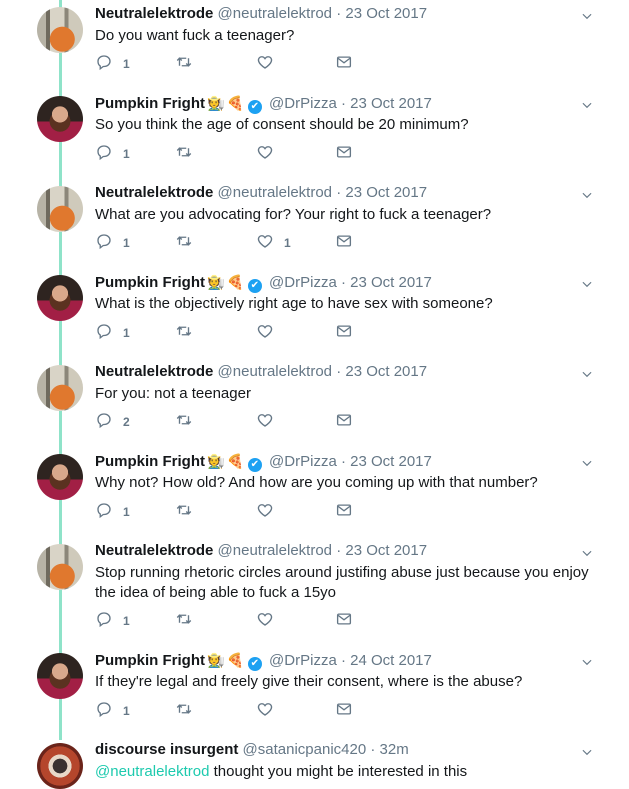 The width and height of the screenshot is (629, 789). What do you see at coordinates (254, 664) in the screenshot?
I see `verified-badge-icon: ✔` at bounding box center [254, 664].